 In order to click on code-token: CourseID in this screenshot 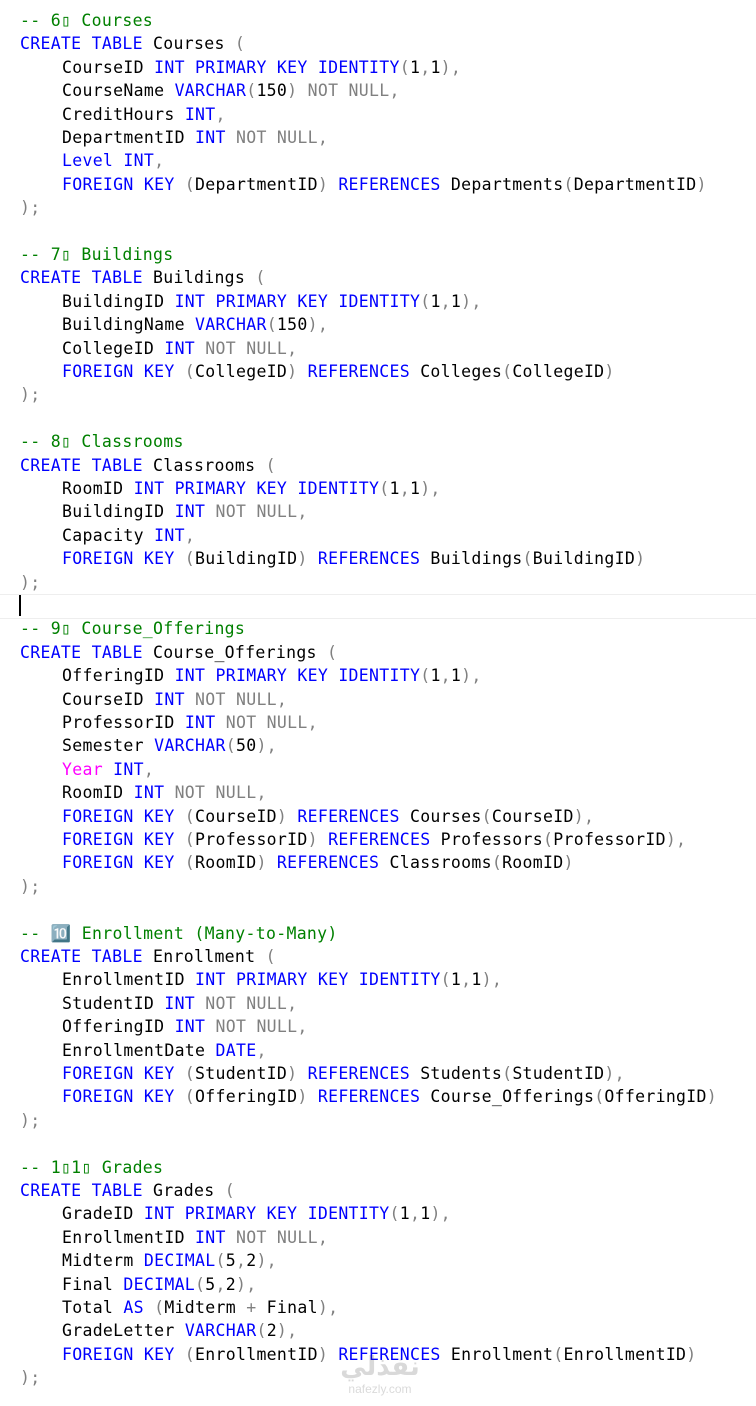, I will do `click(108, 699)`.